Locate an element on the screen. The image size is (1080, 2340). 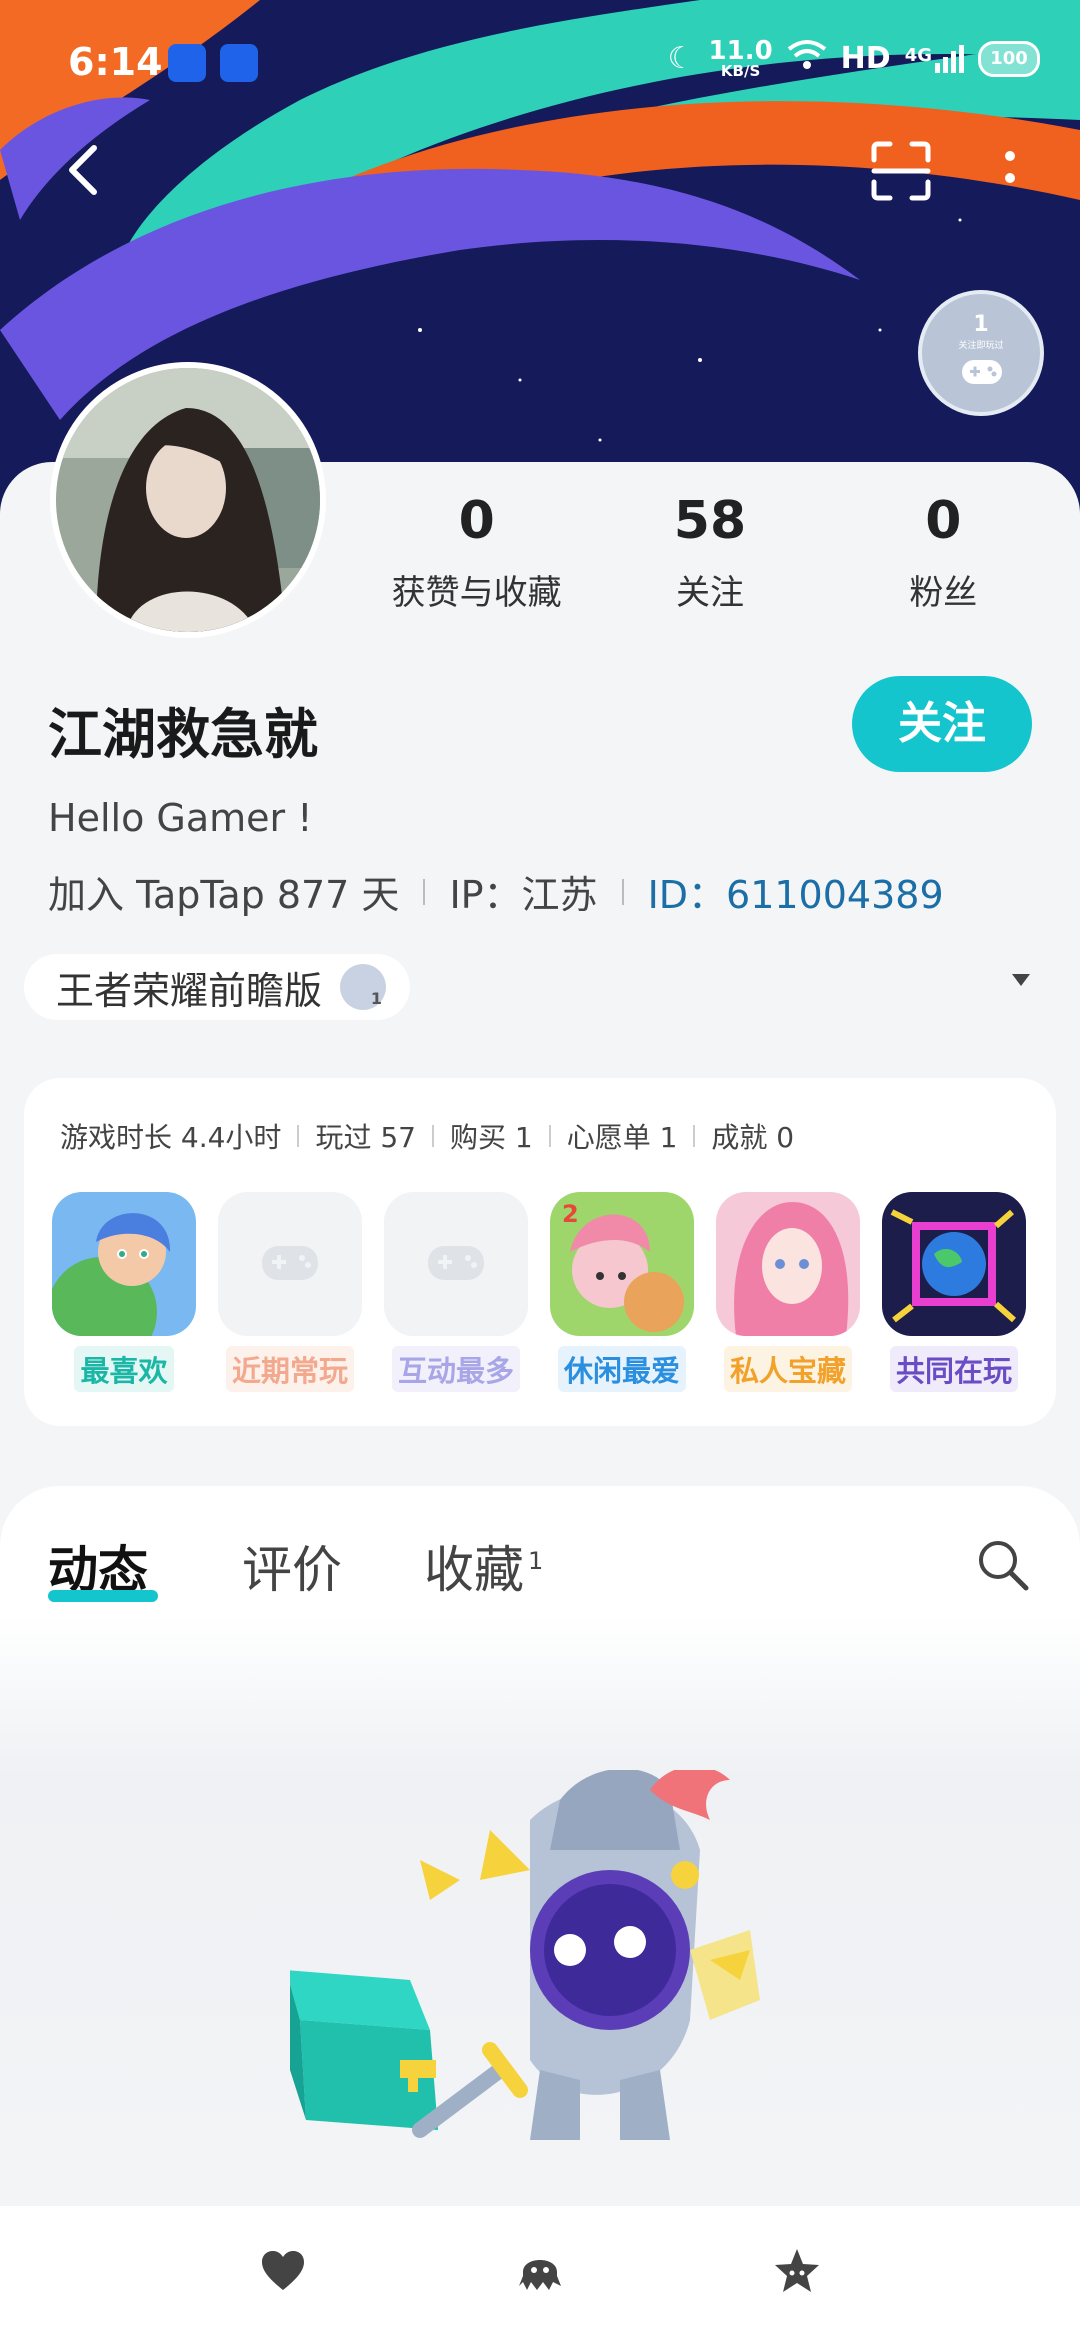
profile-meta: 加入 TapTap 877 天 IP：江苏 ID：611004389 is located at coordinates (496, 891).